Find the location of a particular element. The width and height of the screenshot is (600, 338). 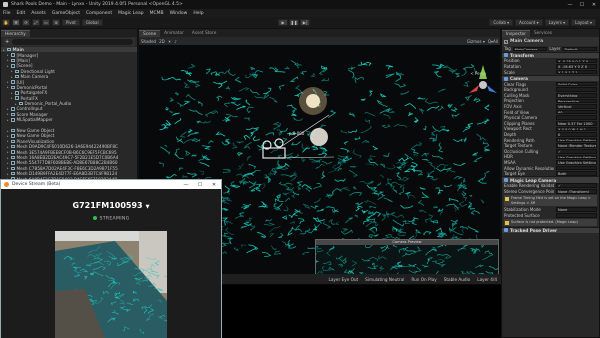

property-row: Background is located at coordinates (550, 90).